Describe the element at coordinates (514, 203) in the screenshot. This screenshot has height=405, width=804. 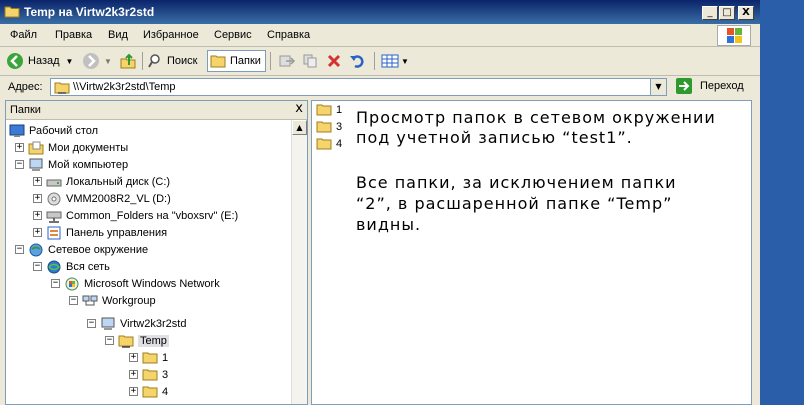
I see `note-line: “2”, в расшаренной папке “Temp”` at that location.